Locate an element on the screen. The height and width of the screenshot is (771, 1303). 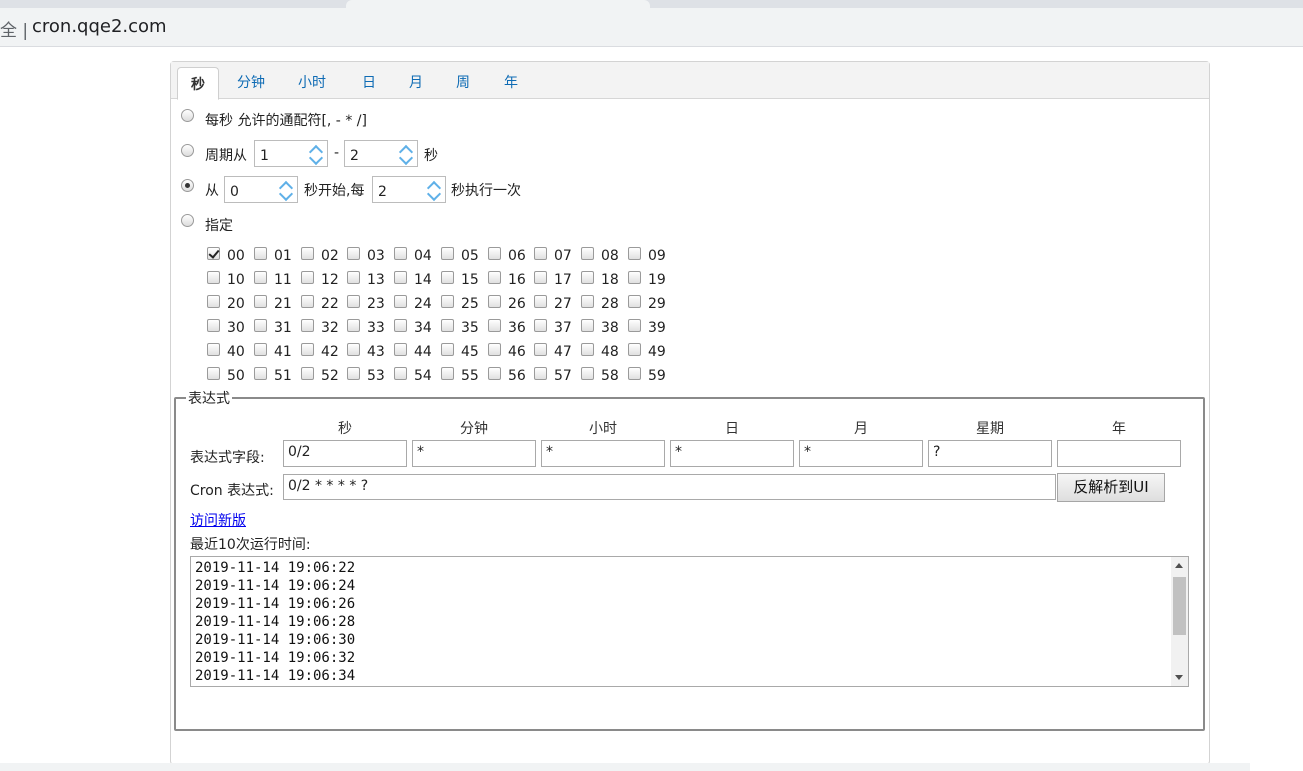
tab-week: 周 is located at coordinates (463, 80).